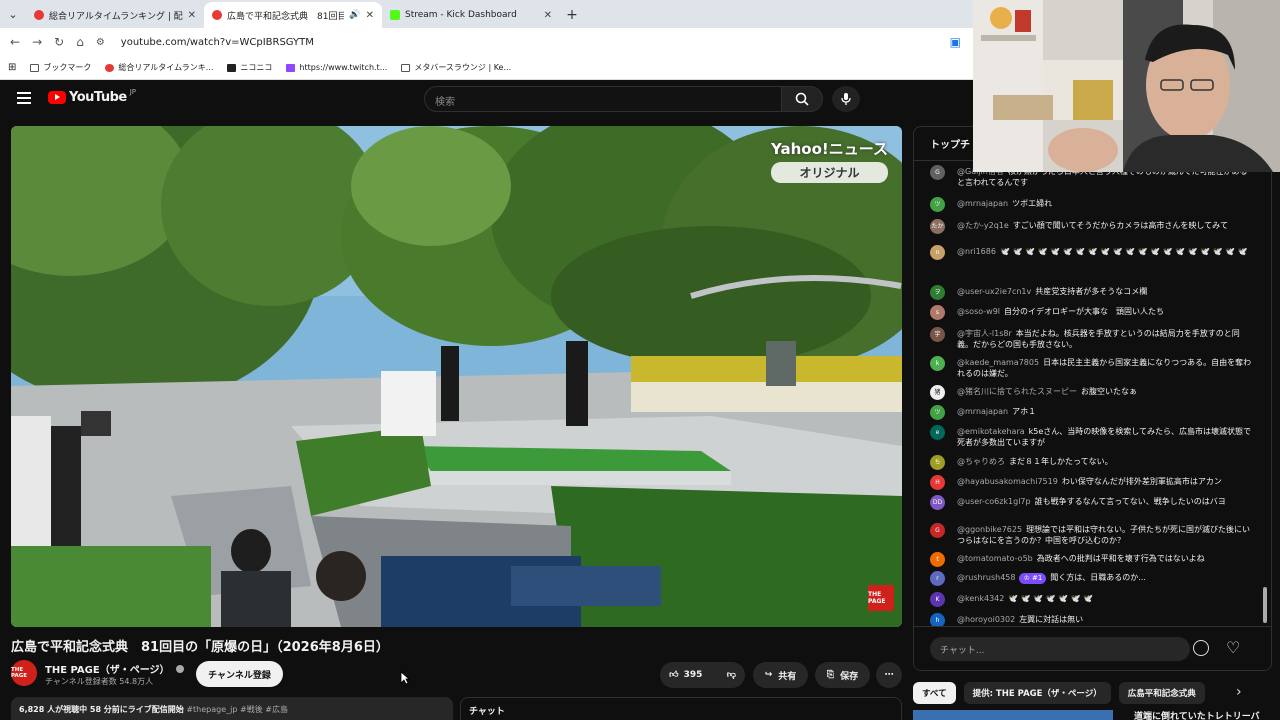 This screenshot has height=720, width=1280. Describe the element at coordinates (1013, 715) in the screenshot. I see `recommended-thumbnail` at that location.